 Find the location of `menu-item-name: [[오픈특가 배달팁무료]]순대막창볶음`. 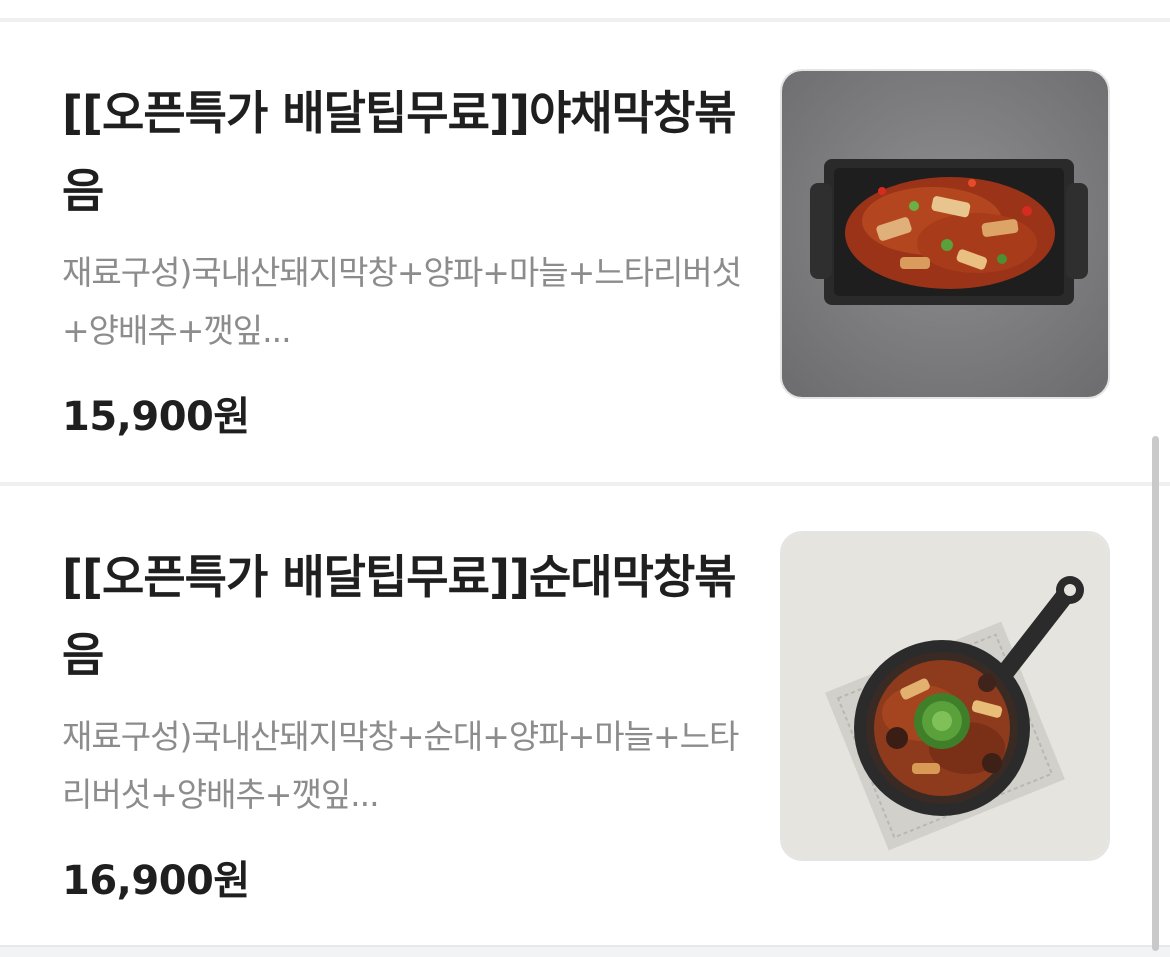

menu-item-name: [[오픈특가 배달팁무료]]순대막창볶음 is located at coordinates (399, 616).